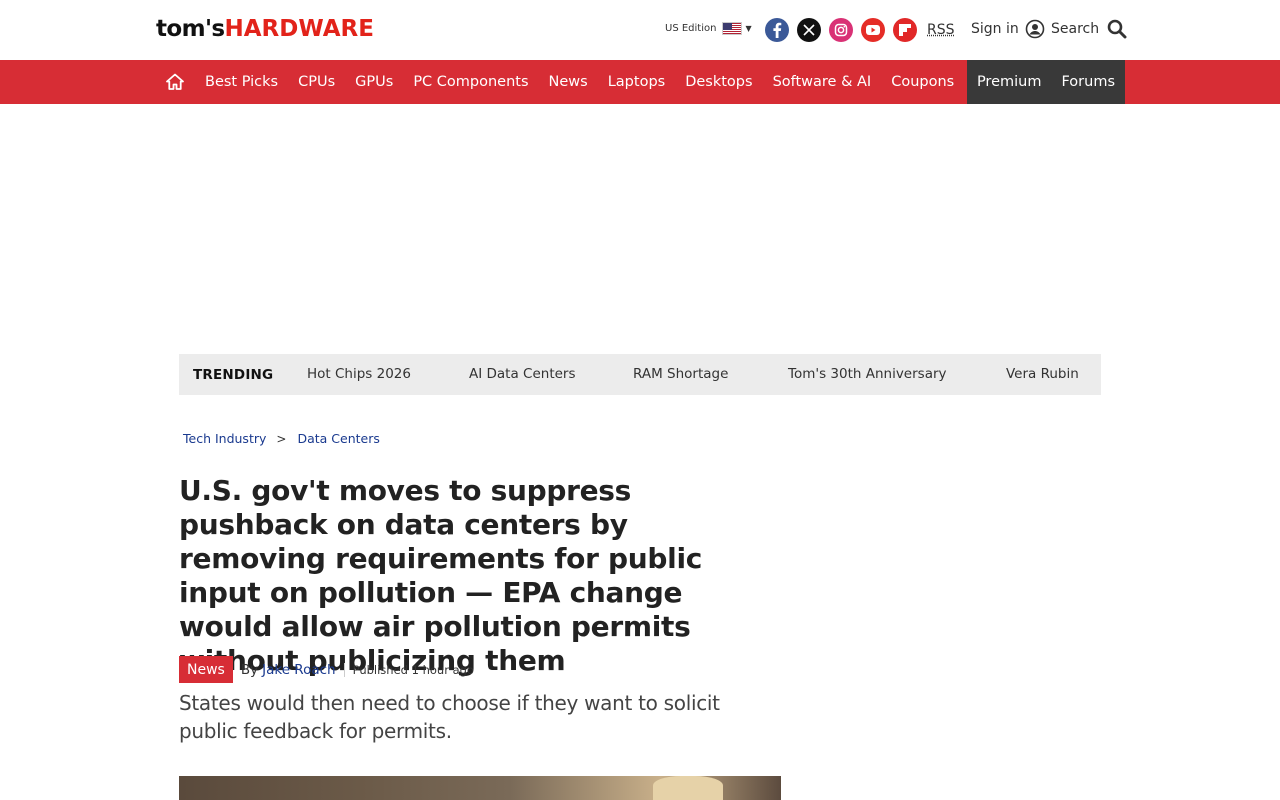 The image size is (1280, 800). Describe the element at coordinates (175, 82) in the screenshot. I see `home-icon` at that location.